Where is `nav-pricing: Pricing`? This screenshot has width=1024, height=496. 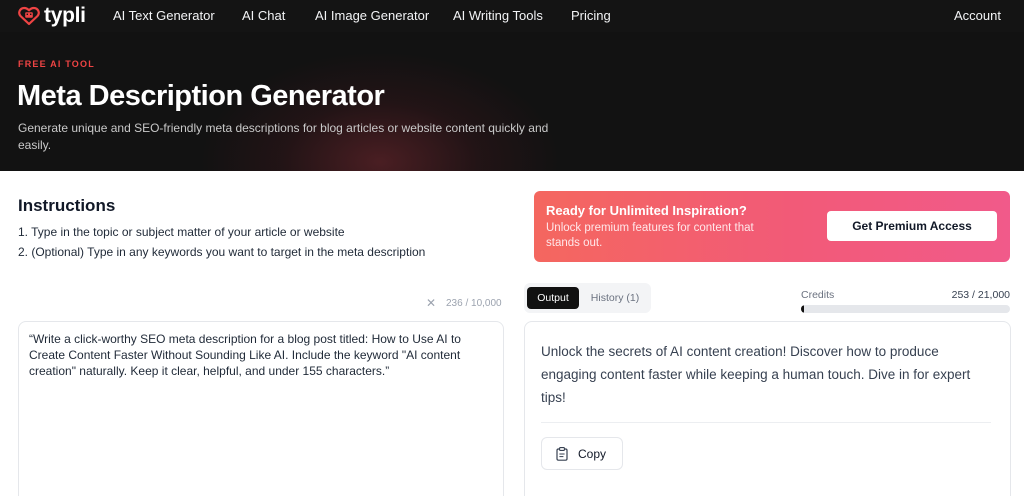
nav-pricing: Pricing is located at coordinates (591, 16).